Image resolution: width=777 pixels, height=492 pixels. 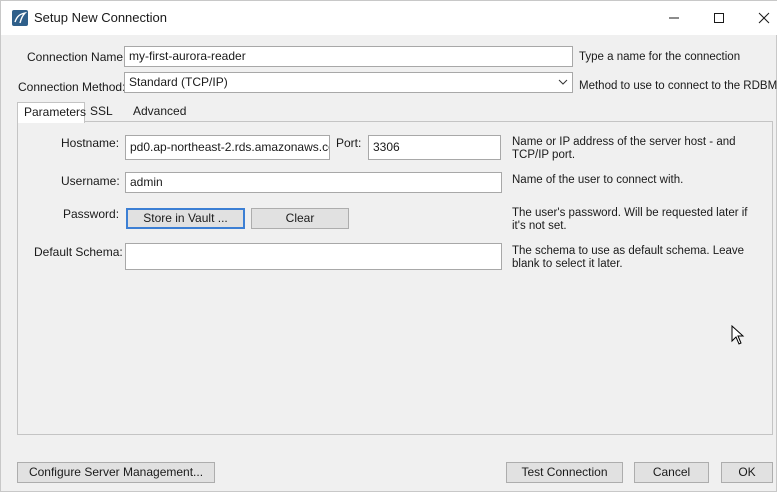 What do you see at coordinates (178, 82) in the screenshot?
I see `connection-method-value: Standard (TCP/IP)` at bounding box center [178, 82].